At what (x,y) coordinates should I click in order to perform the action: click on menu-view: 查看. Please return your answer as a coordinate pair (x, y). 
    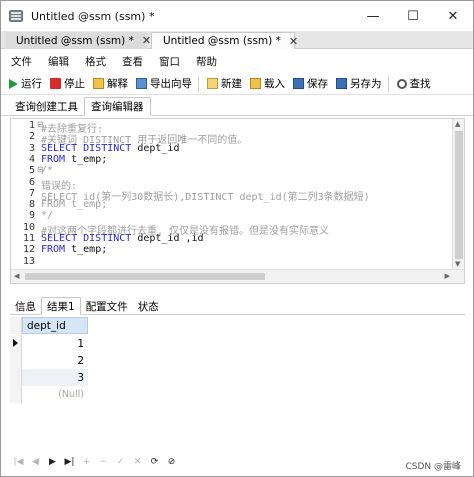
    Looking at the image, I should click on (132, 61).